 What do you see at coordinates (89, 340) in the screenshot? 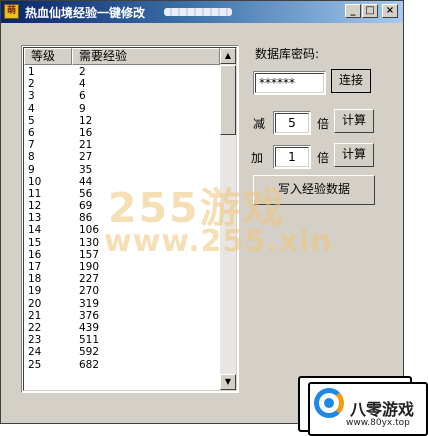
I see `row-xp: 511` at bounding box center [89, 340].